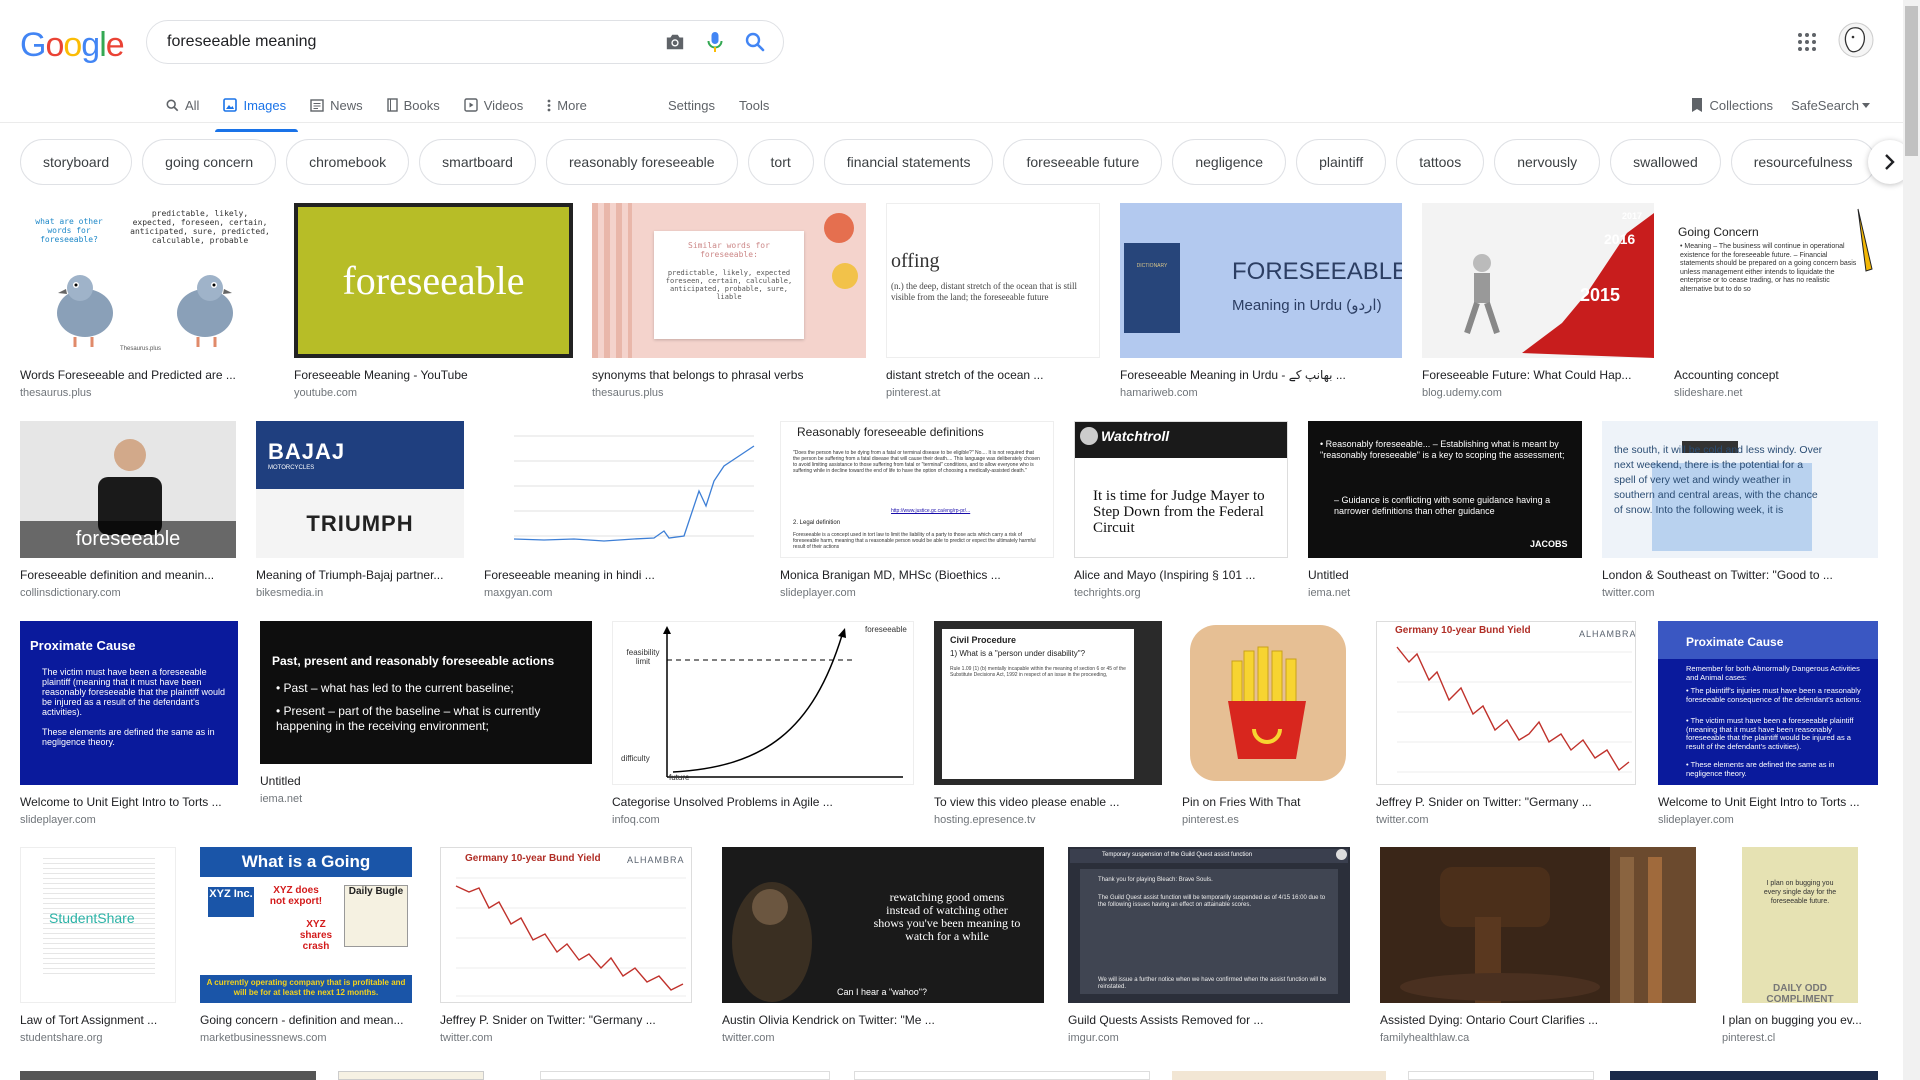 This screenshot has width=1920, height=1080. Describe the element at coordinates (1538, 280) in the screenshot. I see `result-thumbnail: 2015 2016 2017` at that location.